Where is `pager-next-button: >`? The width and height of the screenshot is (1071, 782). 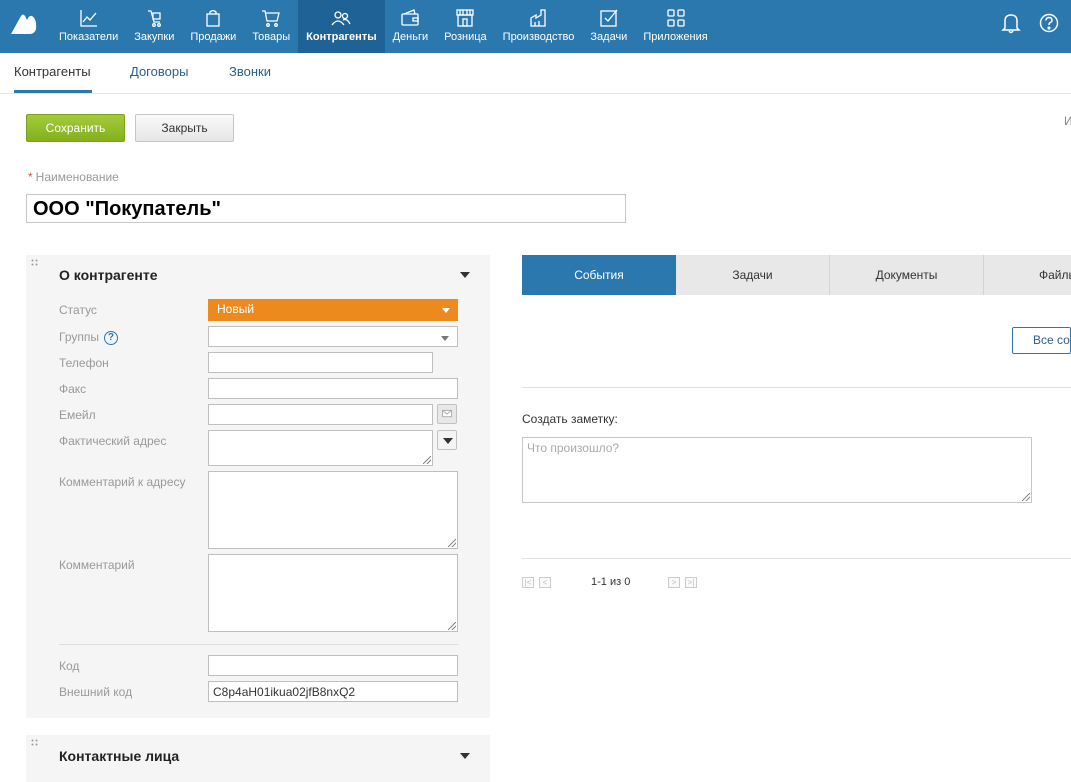
pager-next-button: > is located at coordinates (674, 582).